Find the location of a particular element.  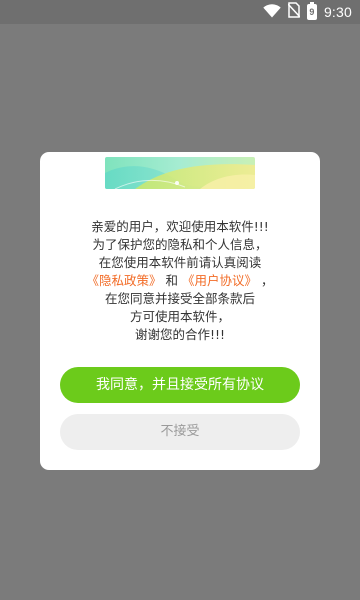

user-agreement-link: 《用户协议》 is located at coordinates (219, 280).